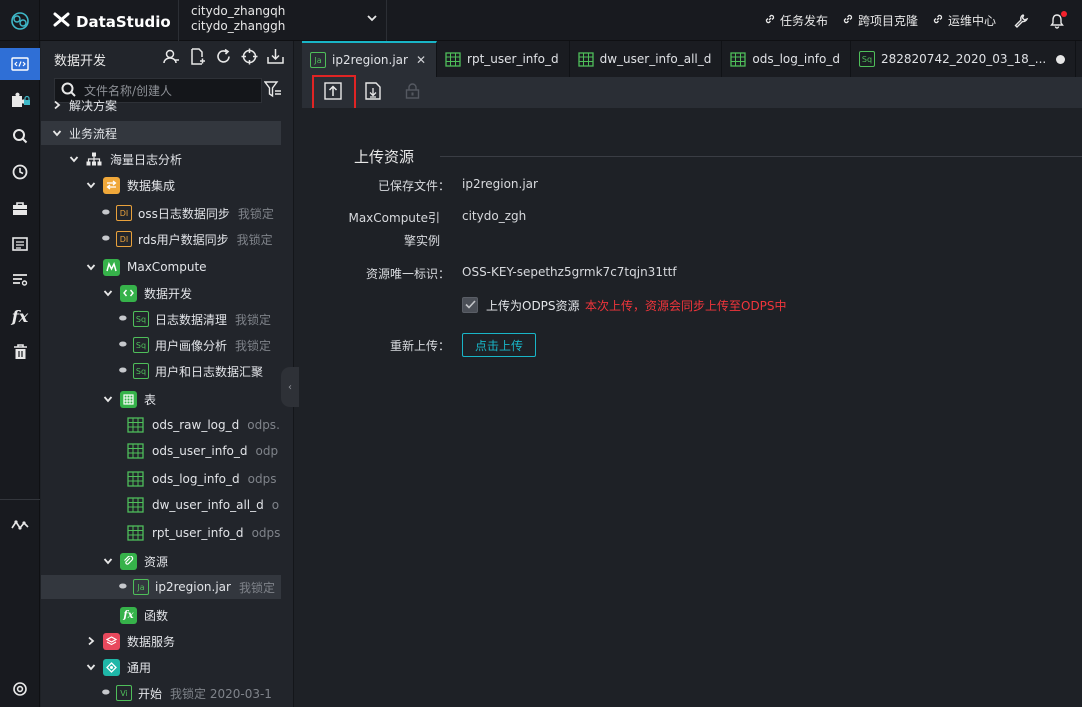 The image size is (1082, 707). Describe the element at coordinates (290, 387) in the screenshot. I see `sidebar-collapse-handle: ‹` at that location.